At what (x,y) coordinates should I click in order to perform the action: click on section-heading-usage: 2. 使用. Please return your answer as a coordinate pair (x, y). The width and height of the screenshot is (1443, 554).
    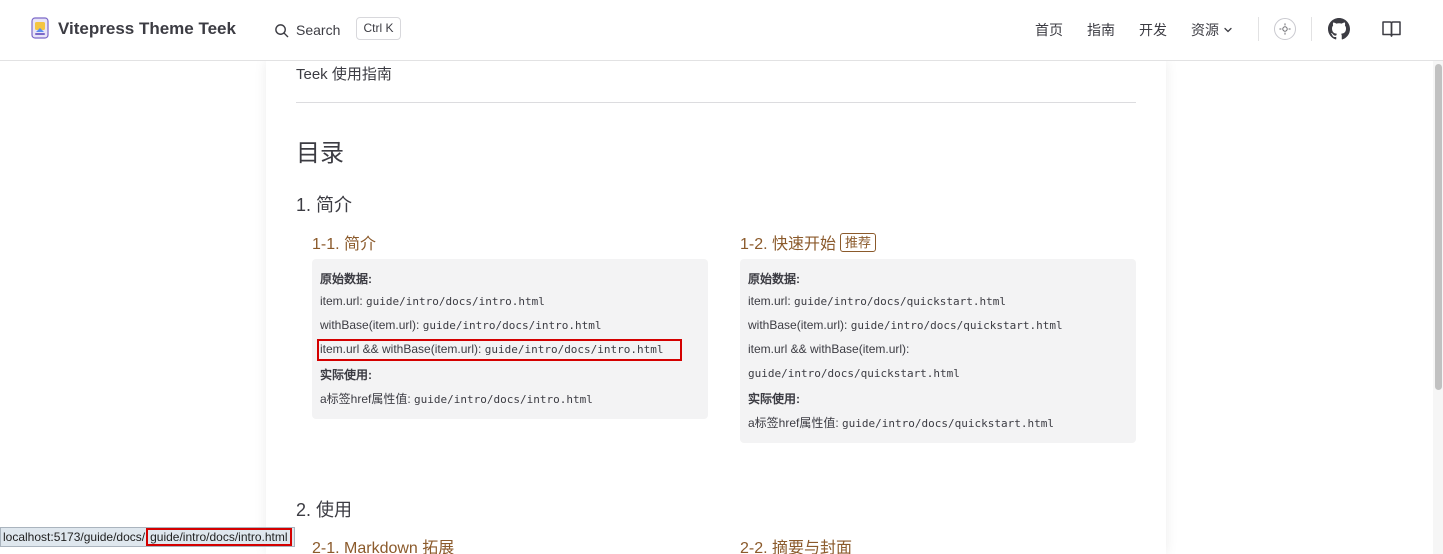
    Looking at the image, I should click on (324, 510).